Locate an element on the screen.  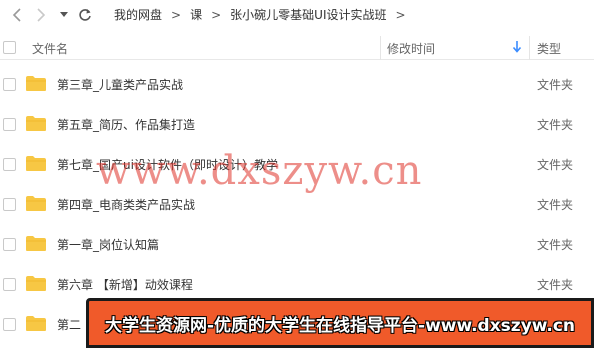
select-all-checkbox is located at coordinates (9, 47).